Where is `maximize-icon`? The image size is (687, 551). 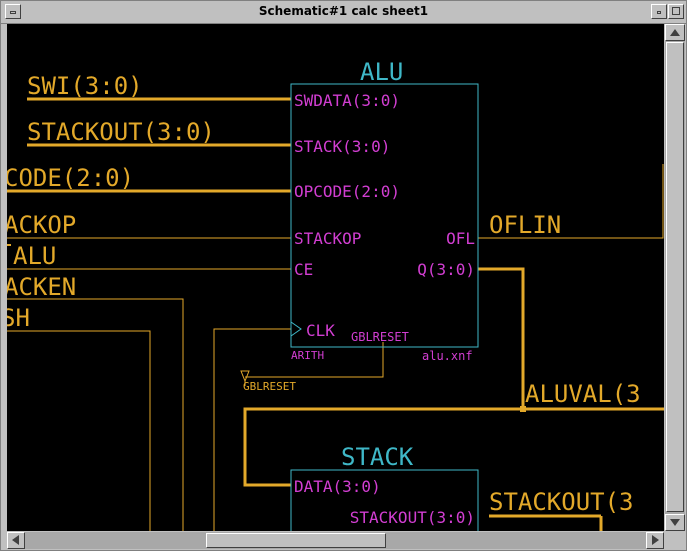
maximize-icon is located at coordinates (676, 11).